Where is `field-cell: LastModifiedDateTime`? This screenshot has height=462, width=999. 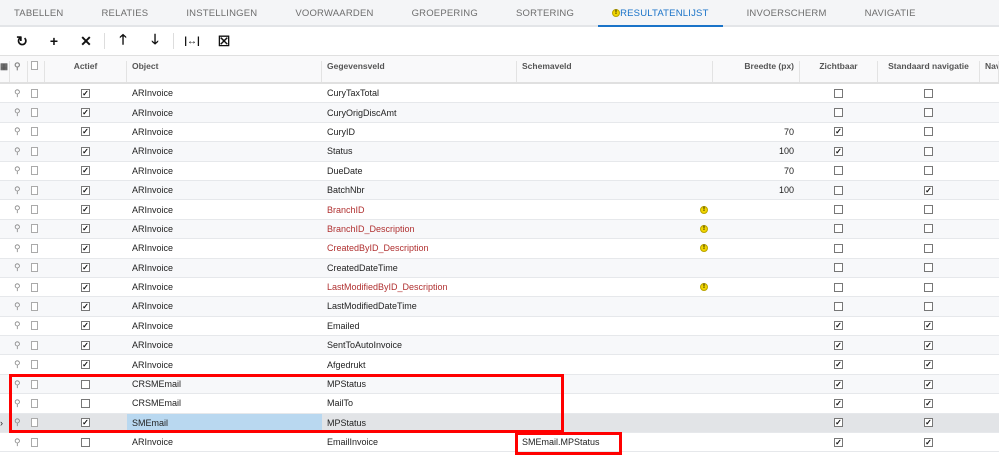 field-cell: LastModifiedDateTime is located at coordinates (419, 306).